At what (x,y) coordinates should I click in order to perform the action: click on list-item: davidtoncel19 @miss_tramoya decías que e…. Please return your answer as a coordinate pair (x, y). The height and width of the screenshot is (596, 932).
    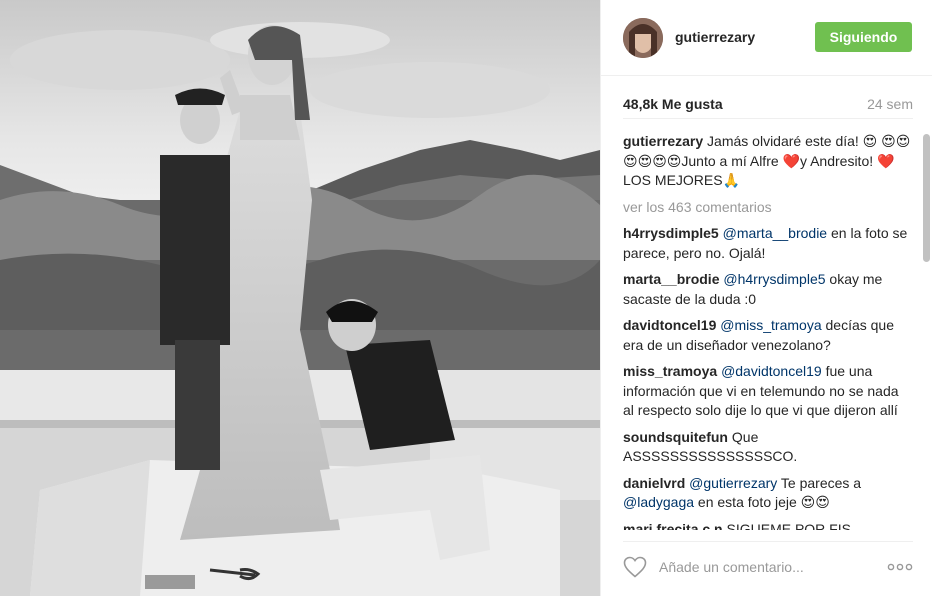
    Looking at the image, I should click on (768, 335).